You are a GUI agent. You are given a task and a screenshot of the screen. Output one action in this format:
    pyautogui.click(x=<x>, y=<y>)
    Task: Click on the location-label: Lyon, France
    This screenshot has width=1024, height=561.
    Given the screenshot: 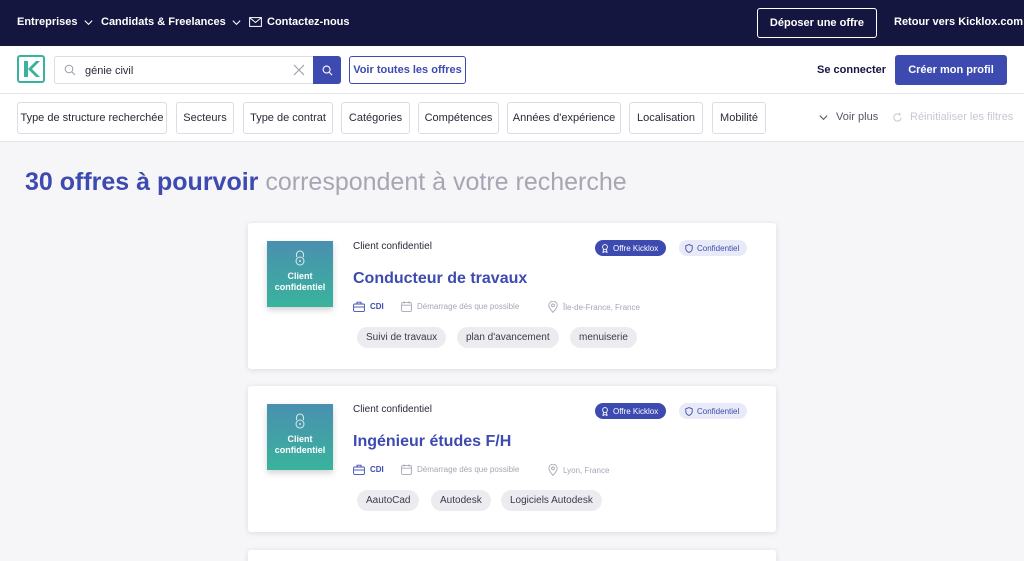 What is the action you would take?
    pyautogui.click(x=586, y=470)
    